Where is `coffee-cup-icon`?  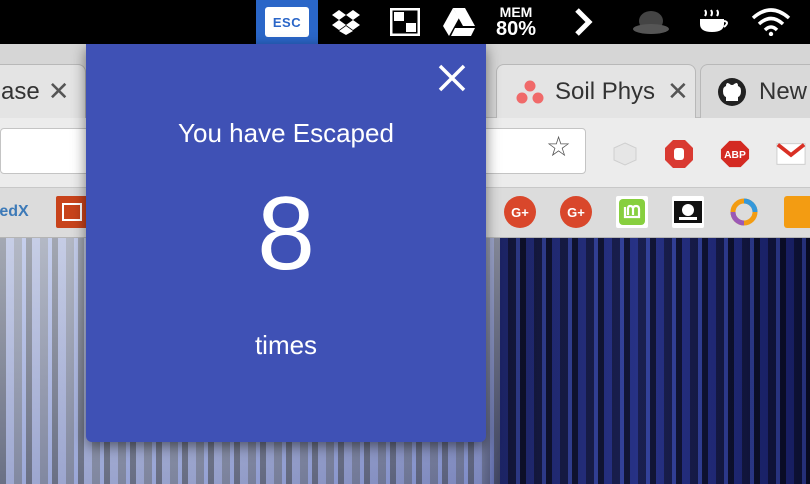
coffee-cup-icon is located at coordinates (713, 22).